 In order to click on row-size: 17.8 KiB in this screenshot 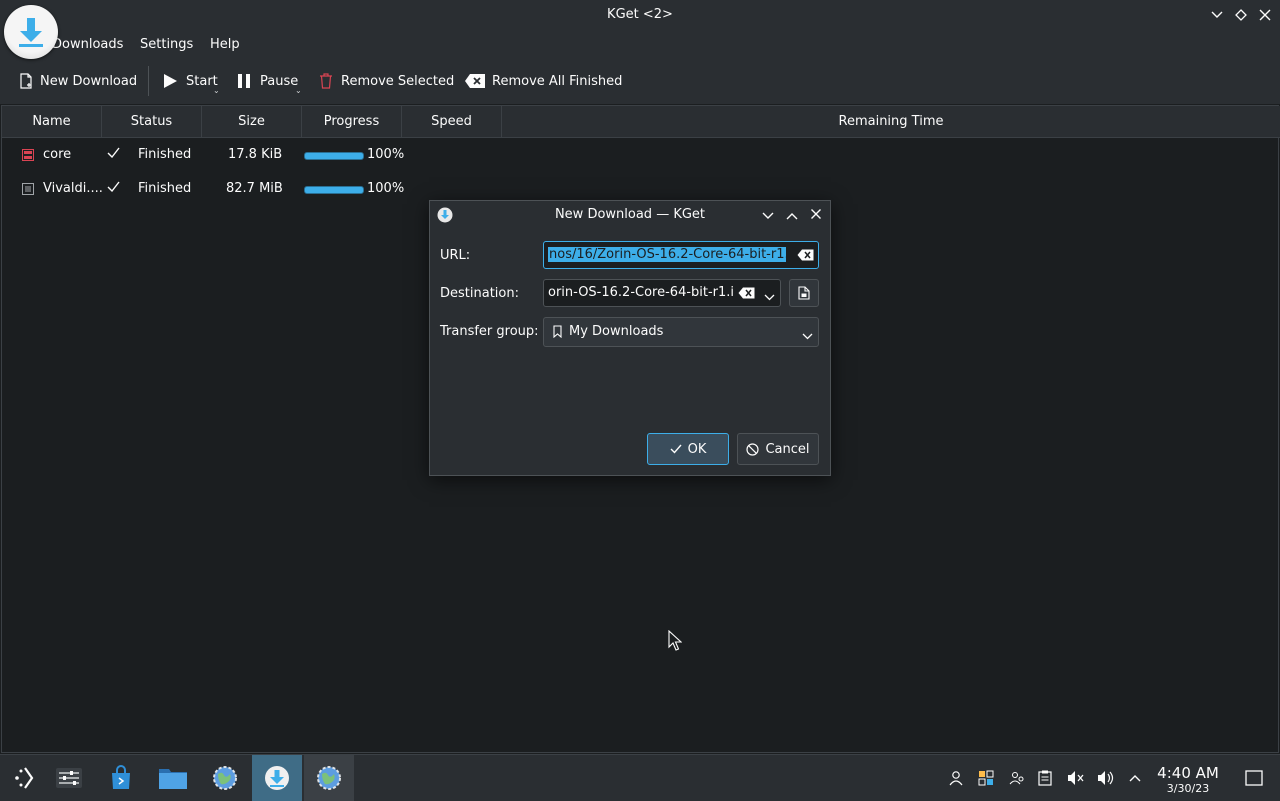, I will do `click(255, 154)`.